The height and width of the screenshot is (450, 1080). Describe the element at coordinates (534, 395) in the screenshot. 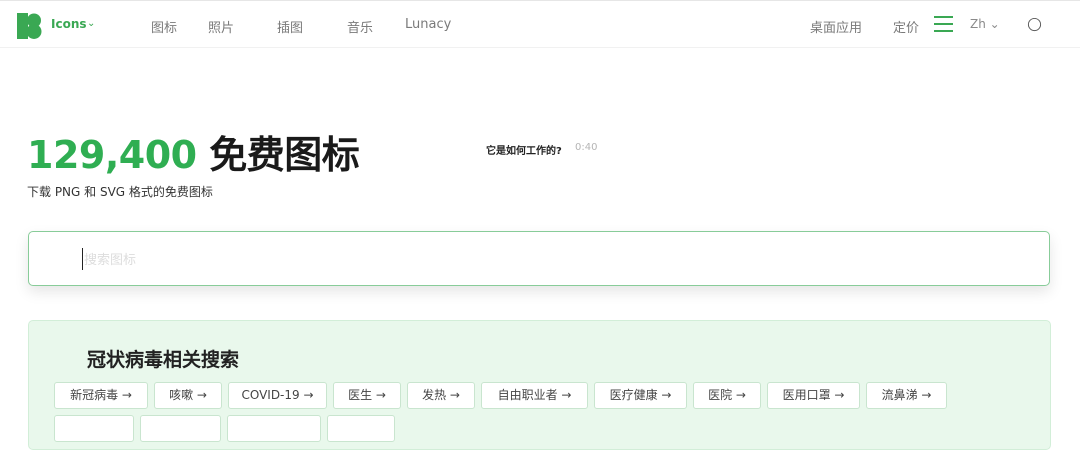

I see `tag-freelancer: 自由职业者 →` at that location.